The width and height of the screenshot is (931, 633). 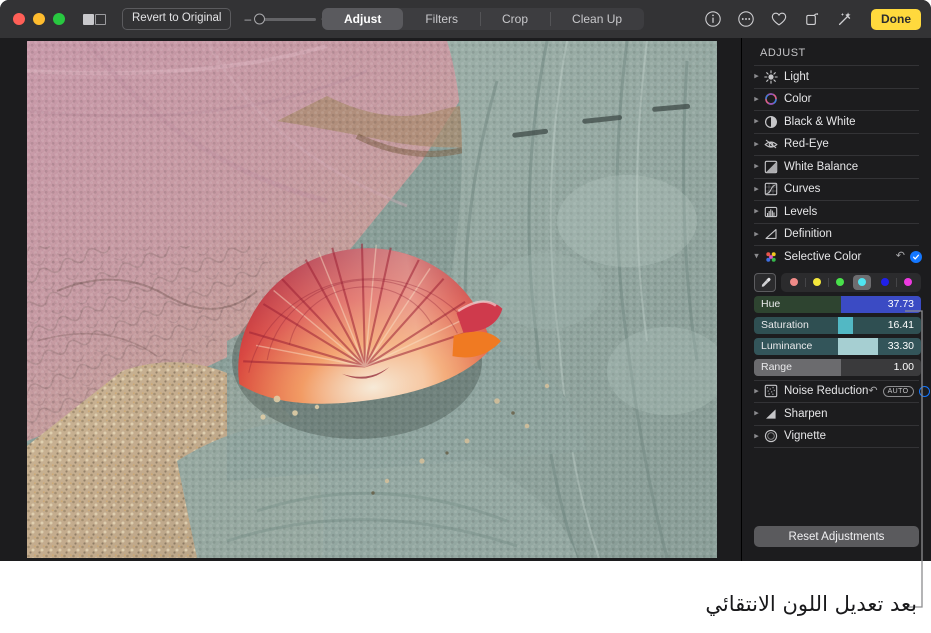 I want to click on row-extras: ↶ AUTO, so click(x=899, y=391).